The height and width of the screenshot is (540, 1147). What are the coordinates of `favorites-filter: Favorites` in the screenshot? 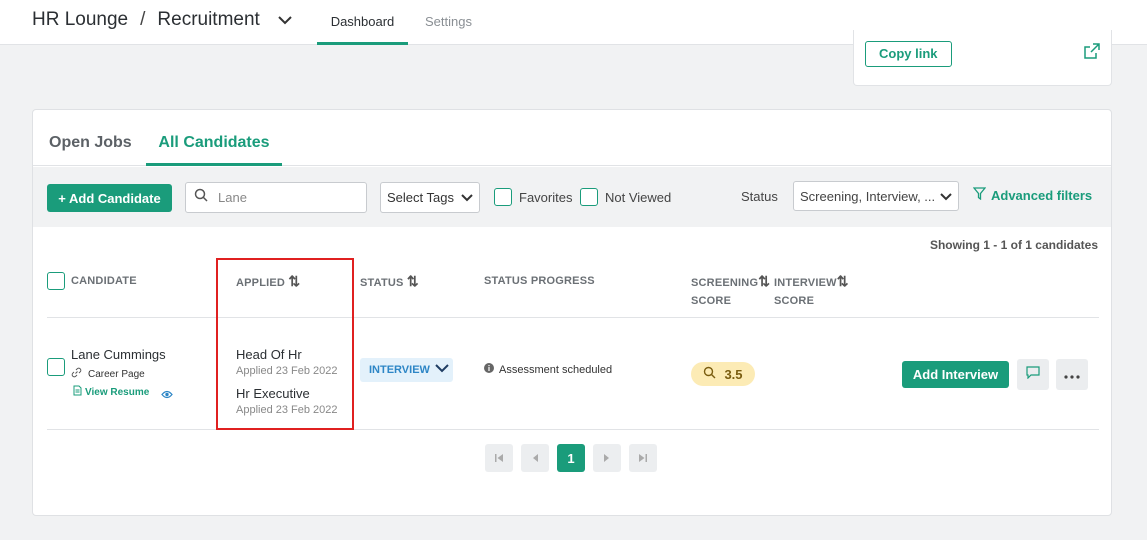 It's located at (533, 197).